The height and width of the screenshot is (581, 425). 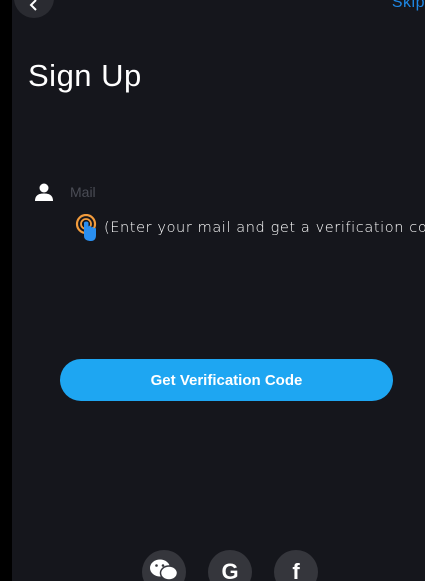 What do you see at coordinates (408, 6) in the screenshot?
I see `skip-link: Skip` at bounding box center [408, 6].